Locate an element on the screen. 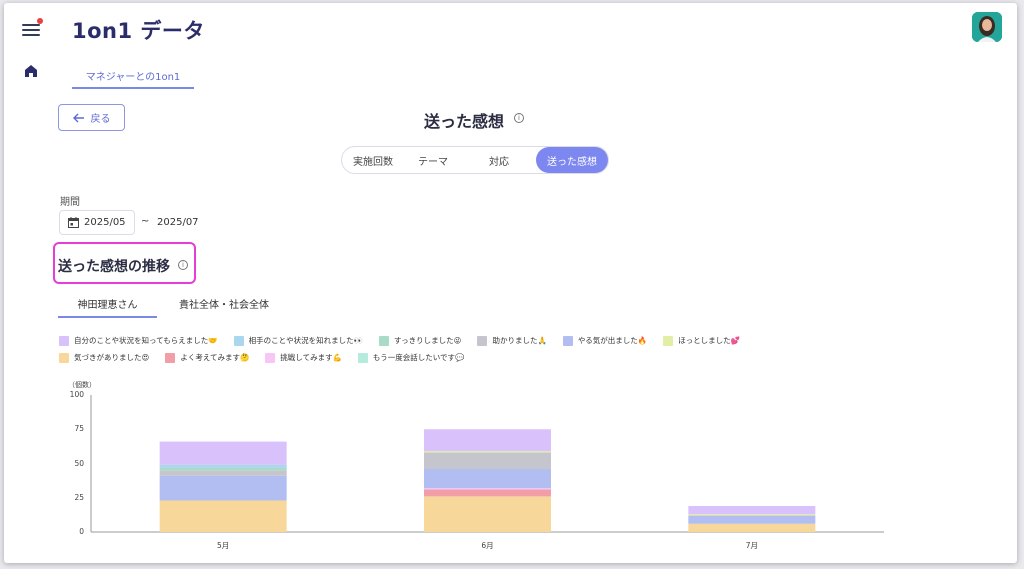  y-tick-label: 50 is located at coordinates (79, 463).